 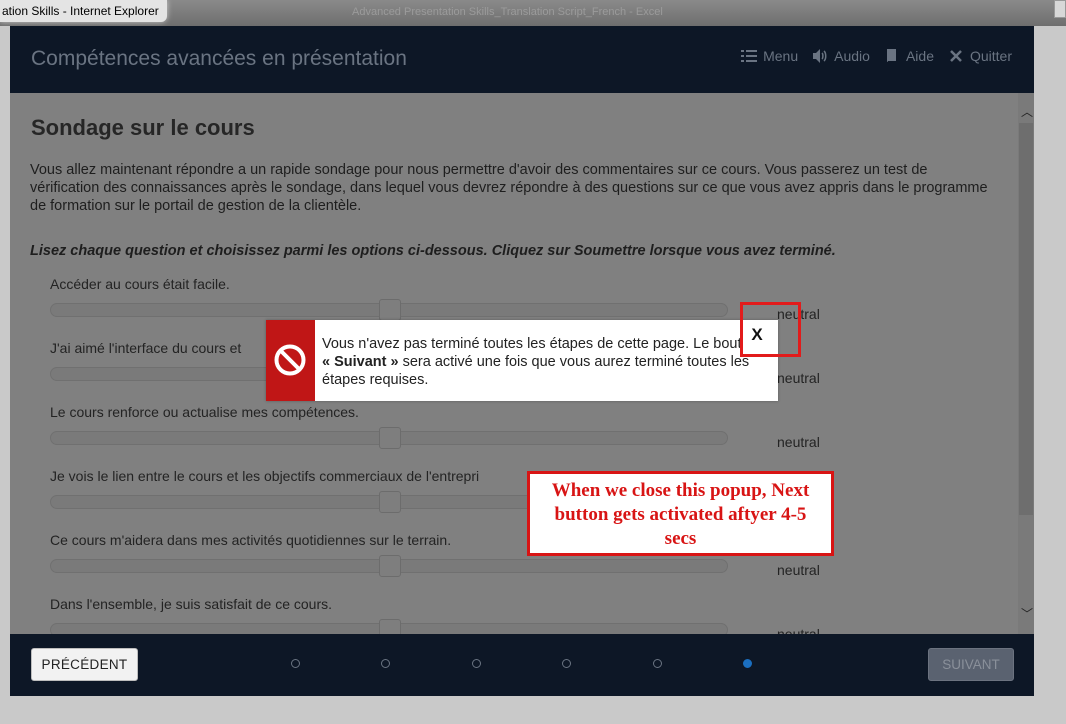 I want to click on question-label: J'ai aimé l'interface du cours et, so click(x=146, y=348).